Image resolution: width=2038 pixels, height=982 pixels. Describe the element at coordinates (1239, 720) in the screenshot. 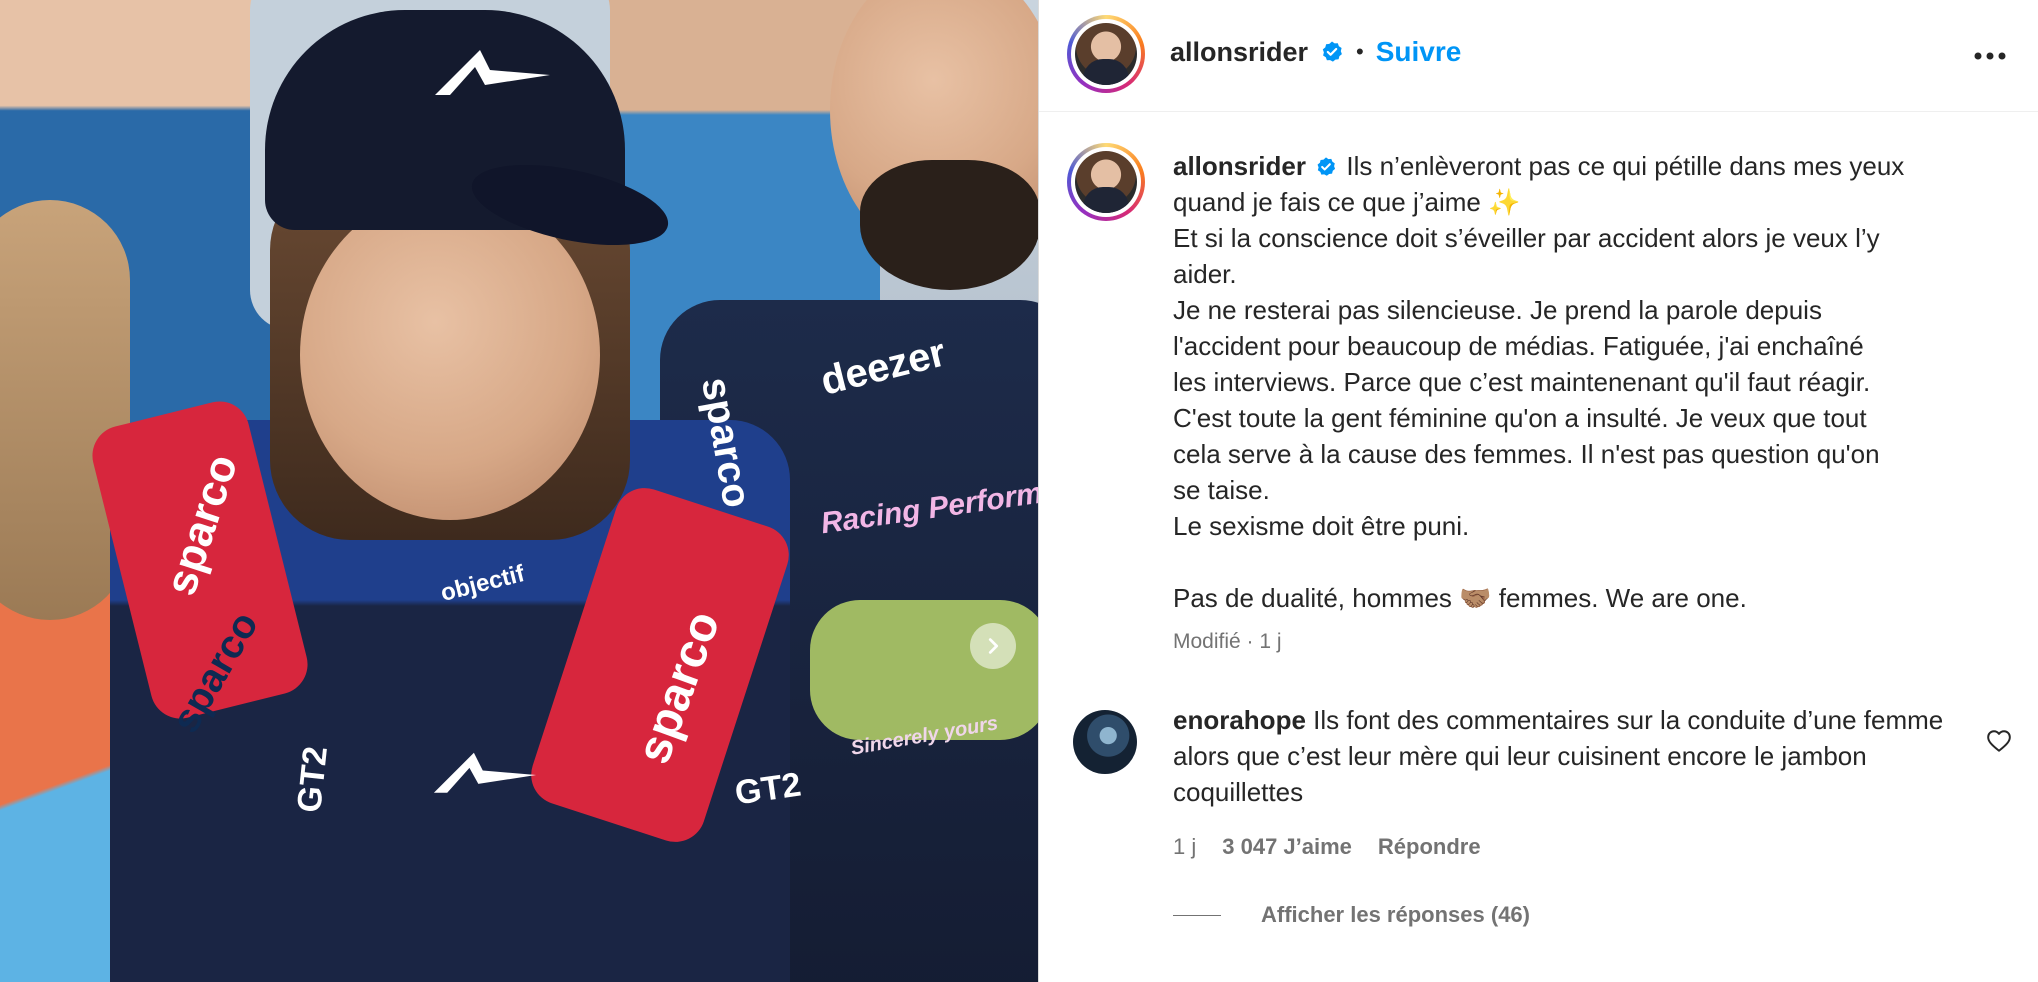

I see `commenter-username: enorahope` at that location.